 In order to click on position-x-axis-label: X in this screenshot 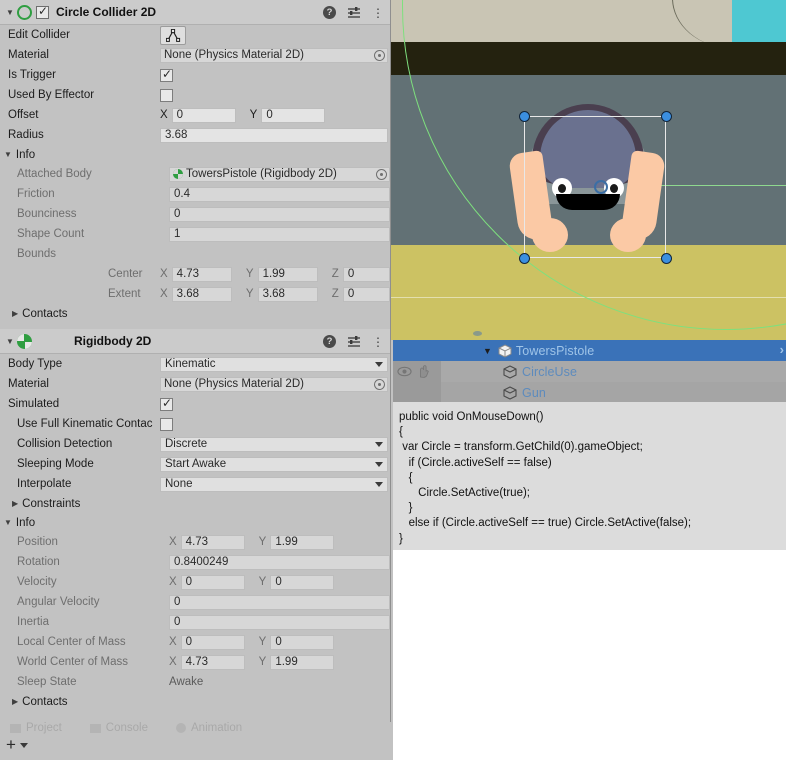, I will do `click(173, 542)`.